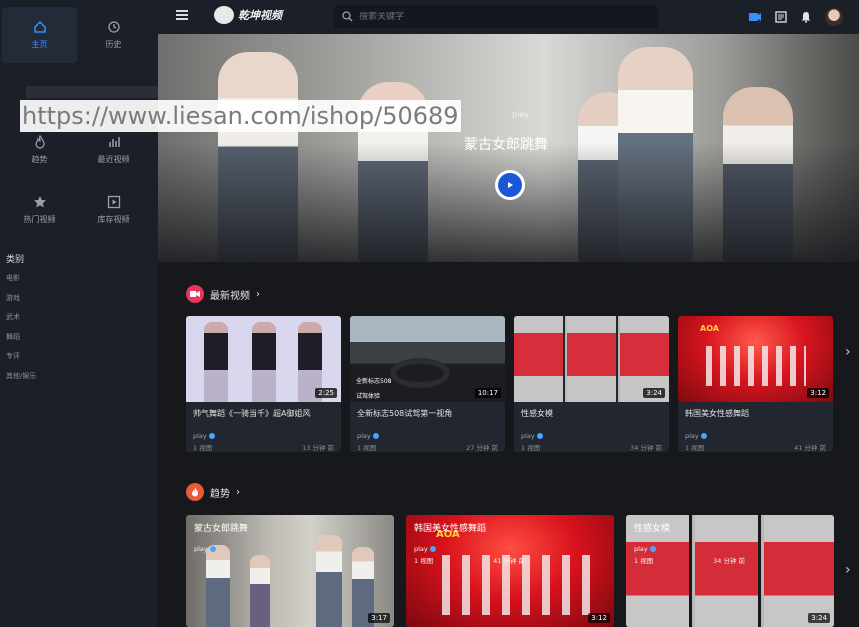 This screenshot has width=859, height=627. What do you see at coordinates (240, 116) in the screenshot?
I see `watermark-url: https://www.liesan.com/ishop/50689` at bounding box center [240, 116].